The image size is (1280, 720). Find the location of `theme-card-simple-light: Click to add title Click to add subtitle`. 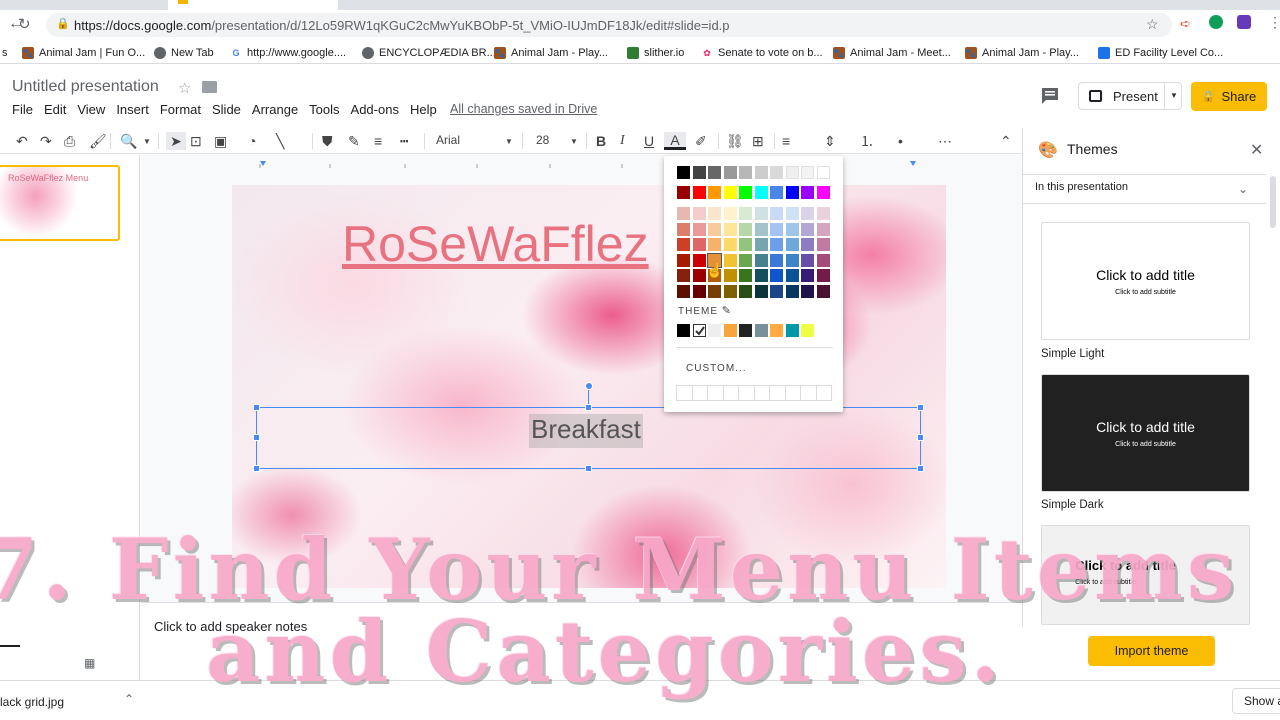

theme-card-simple-light: Click to add title Click to add subtitle is located at coordinates (1145, 281).